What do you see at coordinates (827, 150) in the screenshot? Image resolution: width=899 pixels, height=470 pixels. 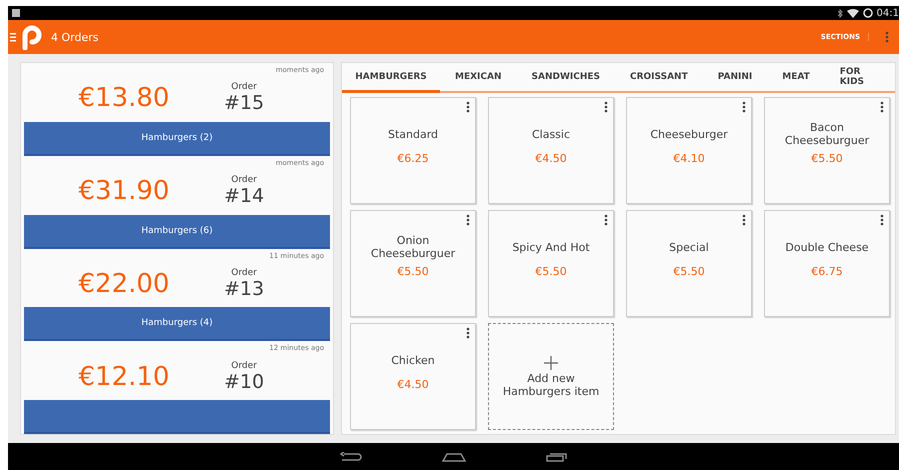 I see `product-card: Bacon Cheeseburguer €5.50` at bounding box center [827, 150].